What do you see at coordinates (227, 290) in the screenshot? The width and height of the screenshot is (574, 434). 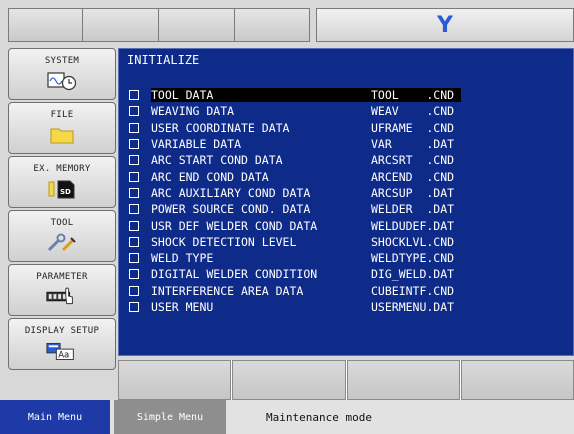 I see `item-name: INTERFERENCE AREA DATA` at bounding box center [227, 290].